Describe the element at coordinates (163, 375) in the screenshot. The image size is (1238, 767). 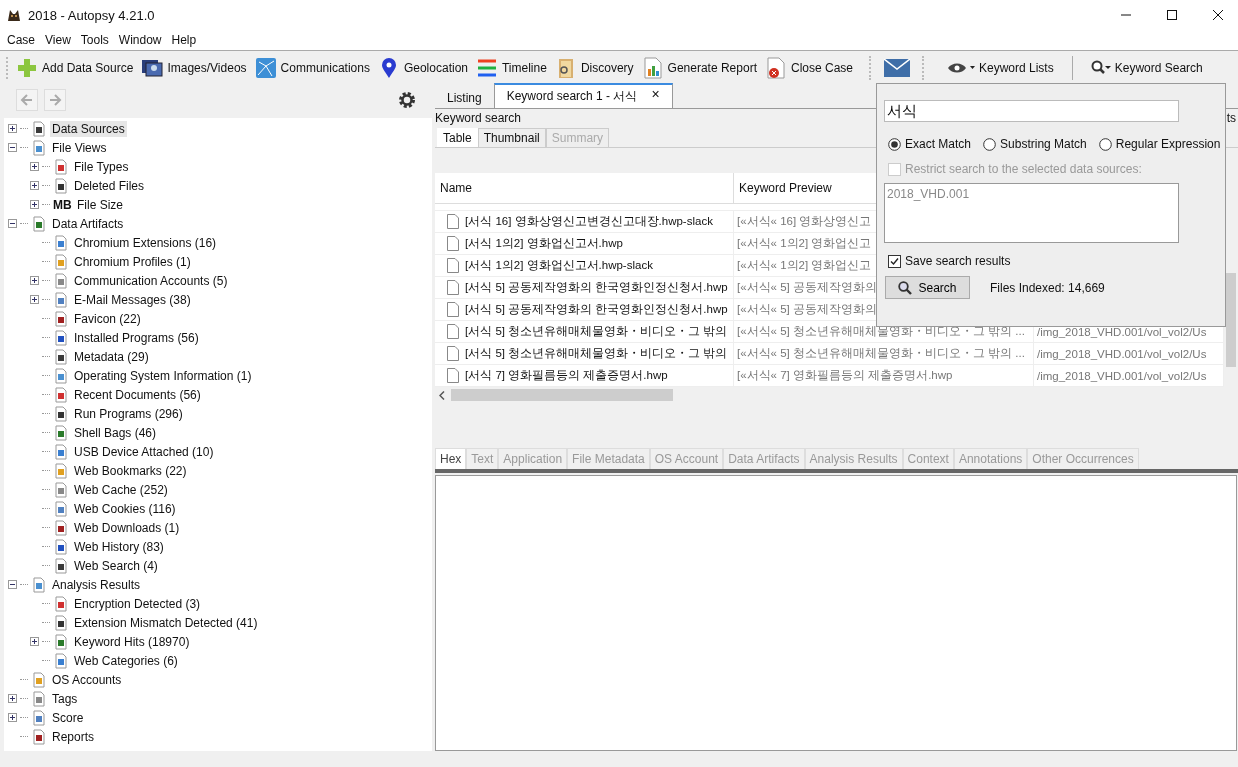
I see `tree-item: Operating System Information (1)` at that location.